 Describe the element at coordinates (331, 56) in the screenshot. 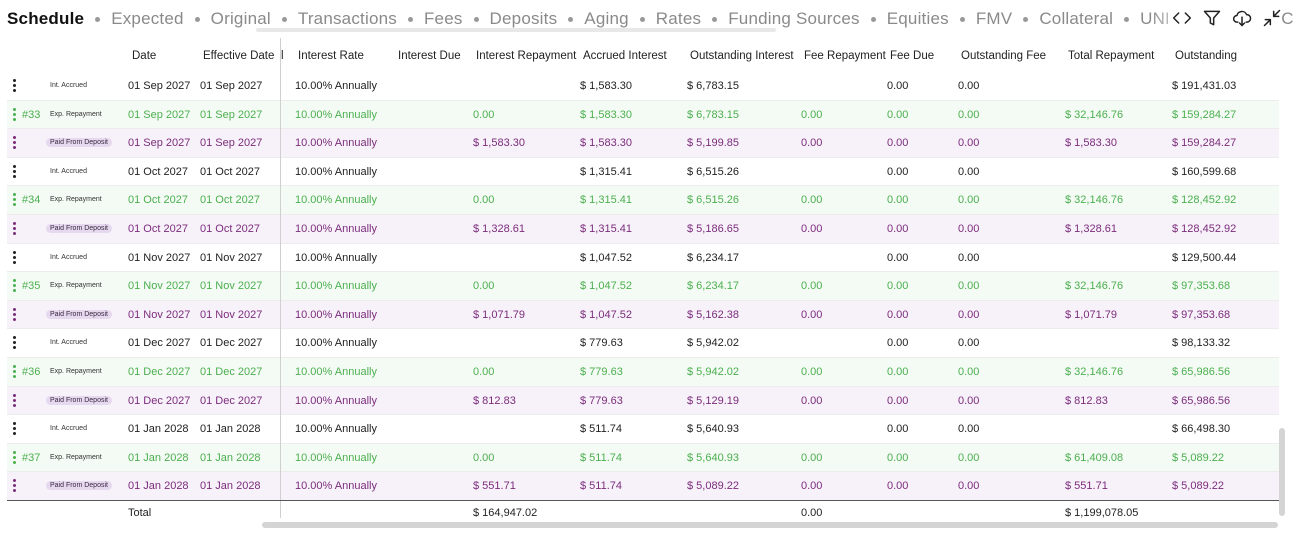

I see `col-interest-rate: Interest Rate` at that location.